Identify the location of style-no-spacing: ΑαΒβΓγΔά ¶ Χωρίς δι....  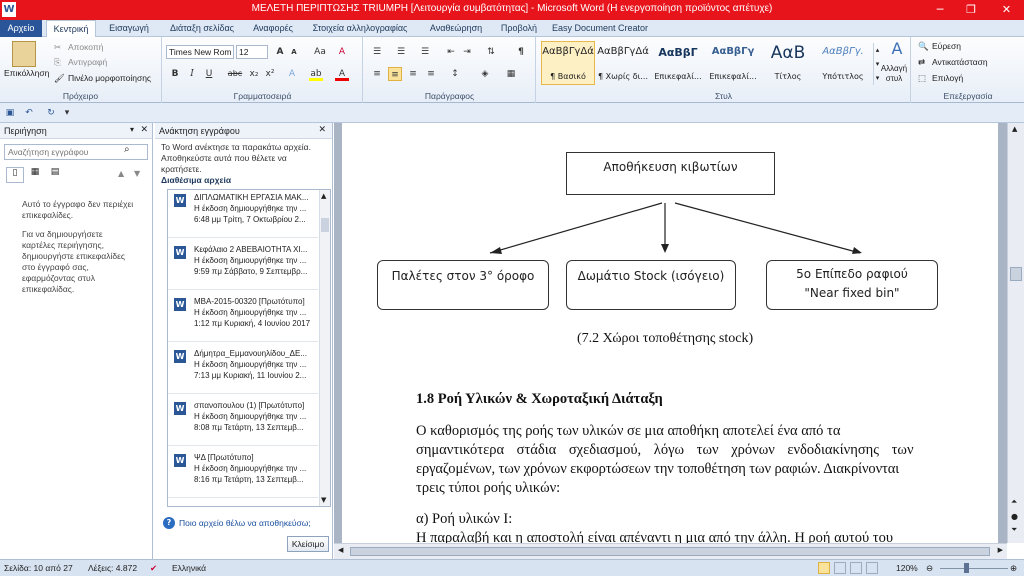
(623, 63).